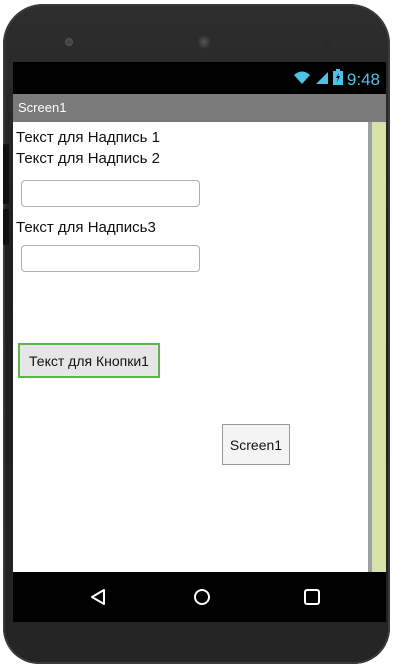 This screenshot has height=667, width=393. Describe the element at coordinates (370, 347) in the screenshot. I see `scrollbar-thumb` at that location.